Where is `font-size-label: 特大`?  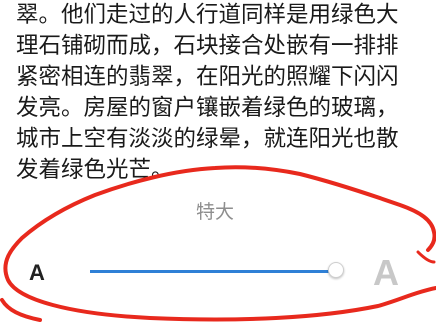
font-size-label: 特大 is located at coordinates (214, 212).